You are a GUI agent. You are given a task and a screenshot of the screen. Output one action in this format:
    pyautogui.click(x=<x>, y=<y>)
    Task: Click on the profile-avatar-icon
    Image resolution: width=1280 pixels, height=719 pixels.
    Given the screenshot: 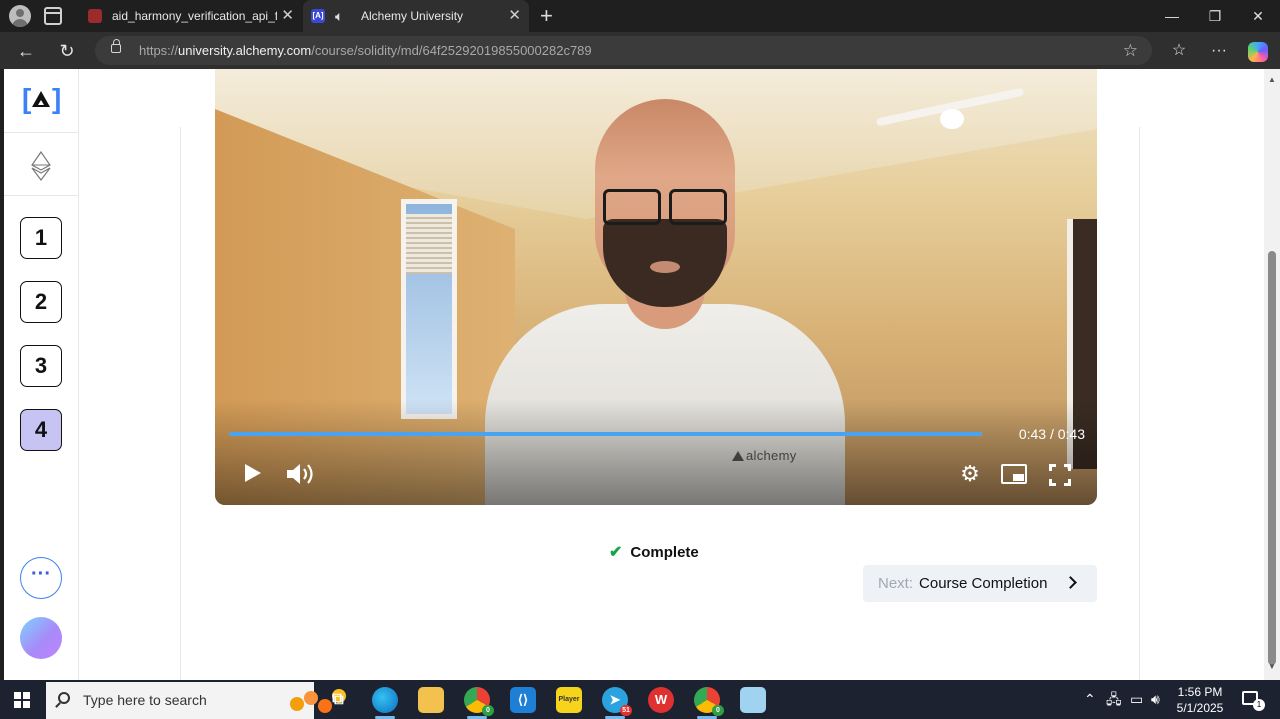 What is the action you would take?
    pyautogui.click(x=20, y=16)
    